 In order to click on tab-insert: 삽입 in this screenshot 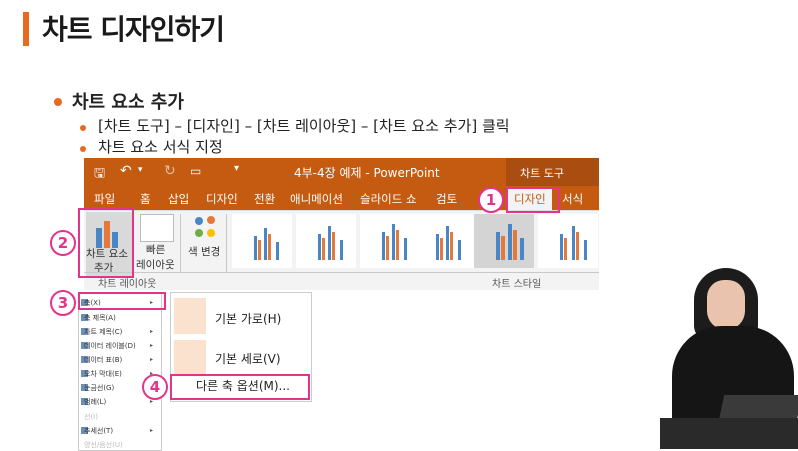, I will do `click(178, 199)`.